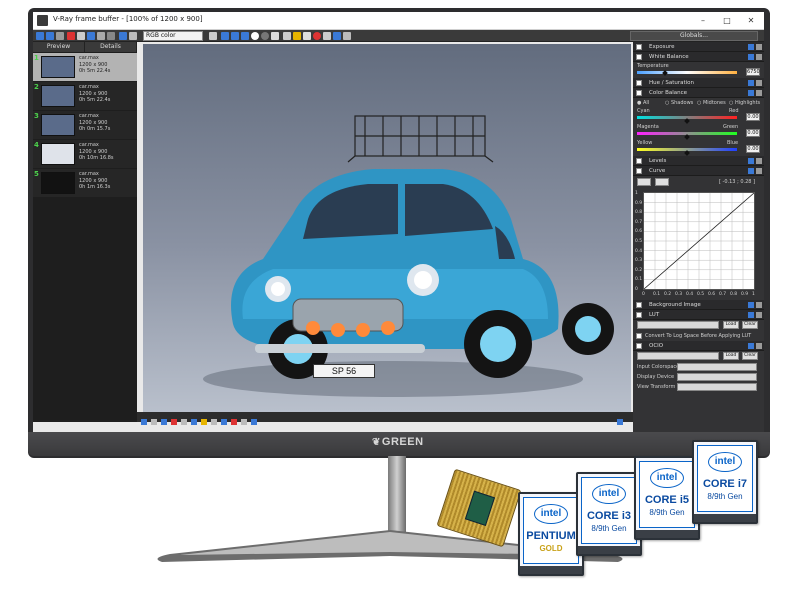 This screenshot has width=800, height=600. What do you see at coordinates (347, 36) in the screenshot?
I see `pixel-info-icon` at bounding box center [347, 36].